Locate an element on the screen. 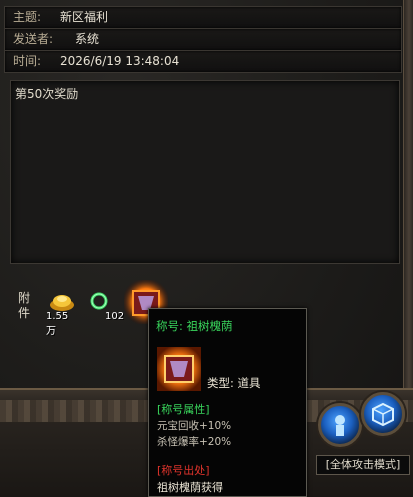 Image resolution: width=413 pixels, height=497 pixels. cube-icon is located at coordinates (383, 414).